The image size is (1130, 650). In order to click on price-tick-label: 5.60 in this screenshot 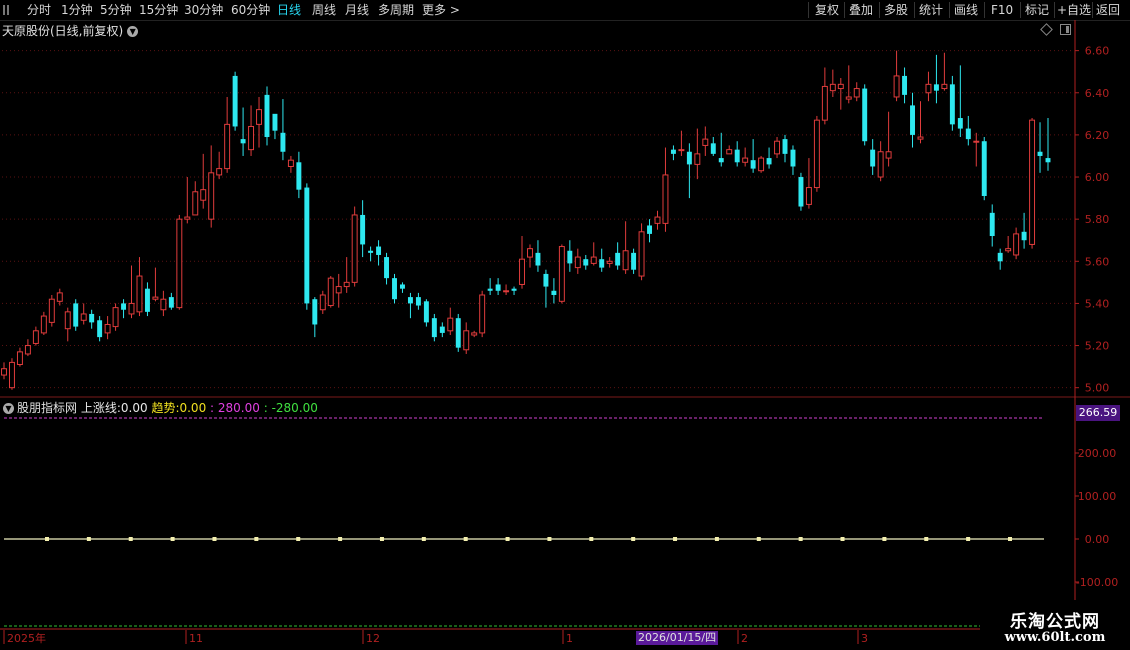, I will do `click(1097, 261)`.